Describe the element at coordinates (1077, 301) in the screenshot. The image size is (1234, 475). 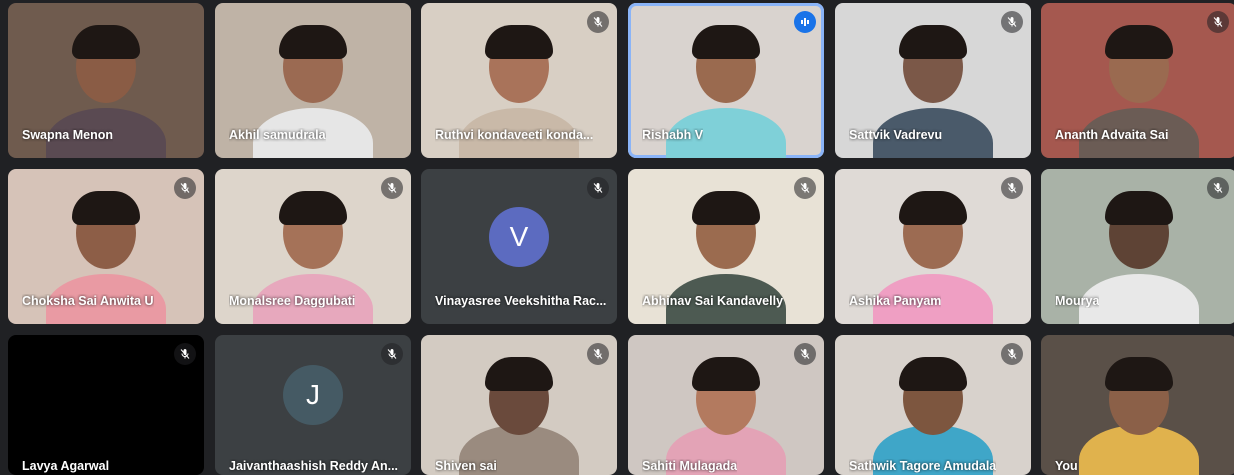
I see `participant-name: Mourya` at that location.